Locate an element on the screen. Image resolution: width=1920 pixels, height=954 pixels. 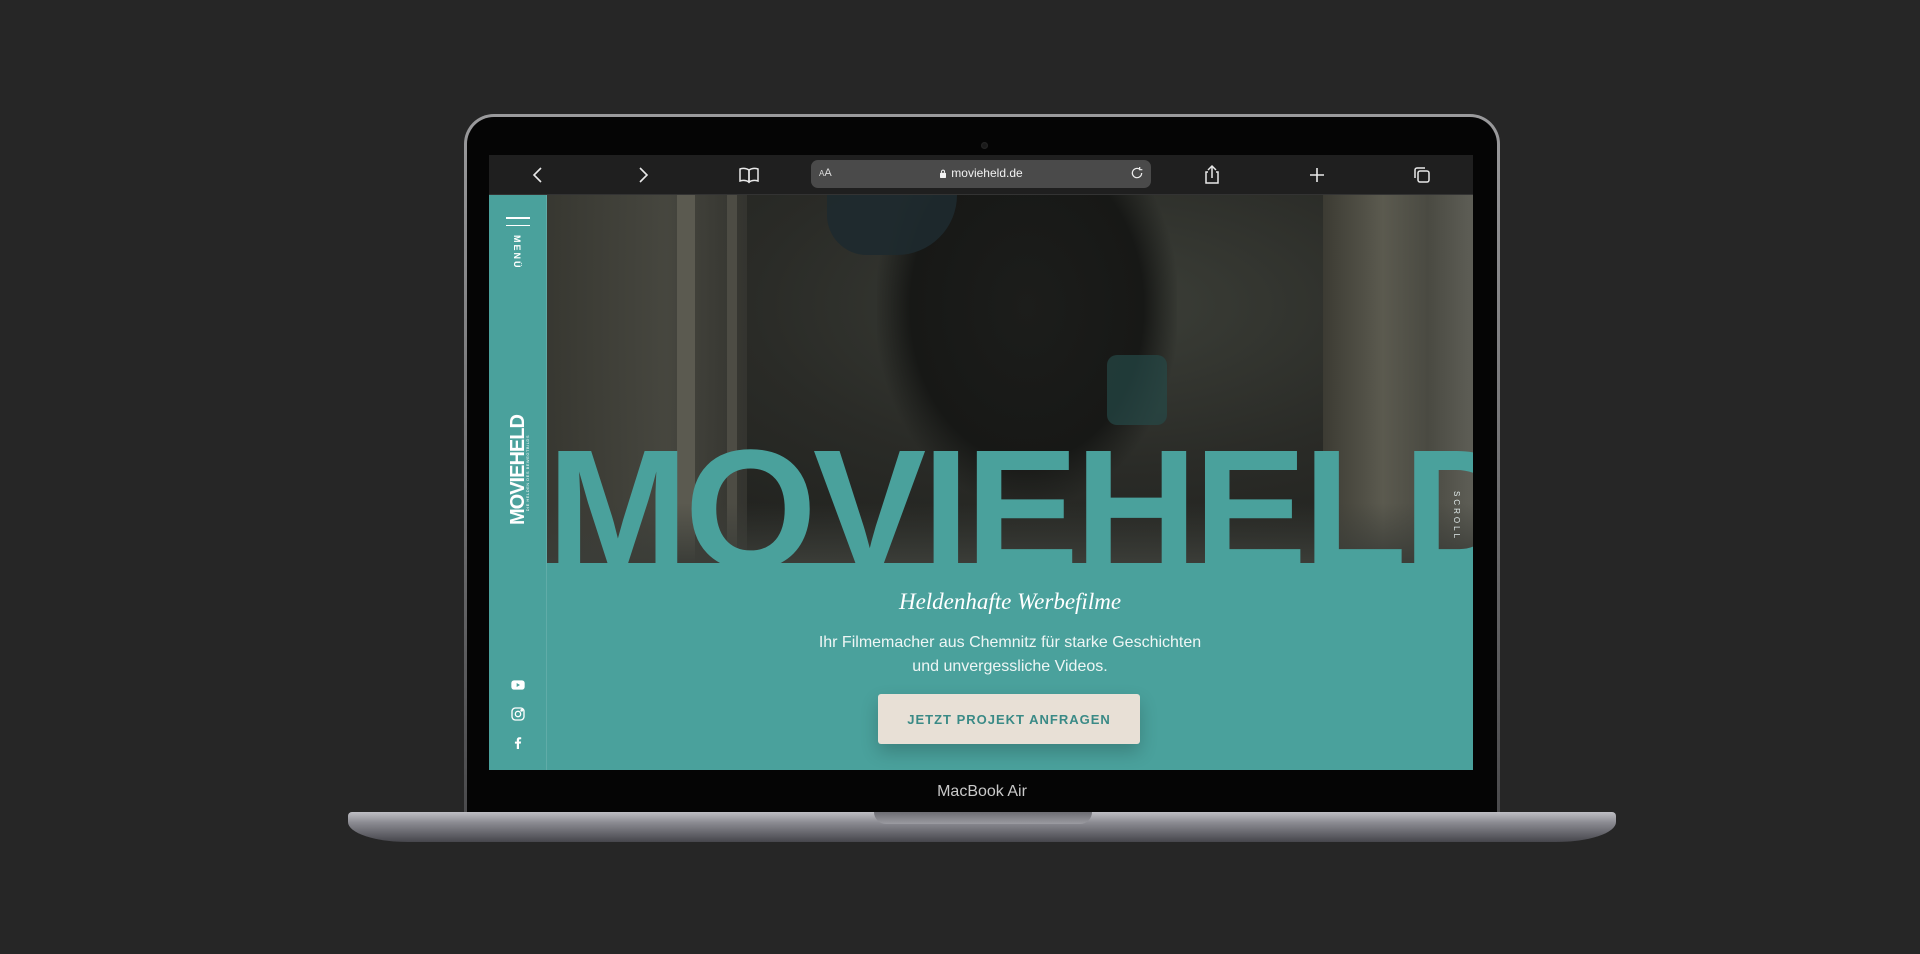
tabs-icon is located at coordinates (1422, 175).